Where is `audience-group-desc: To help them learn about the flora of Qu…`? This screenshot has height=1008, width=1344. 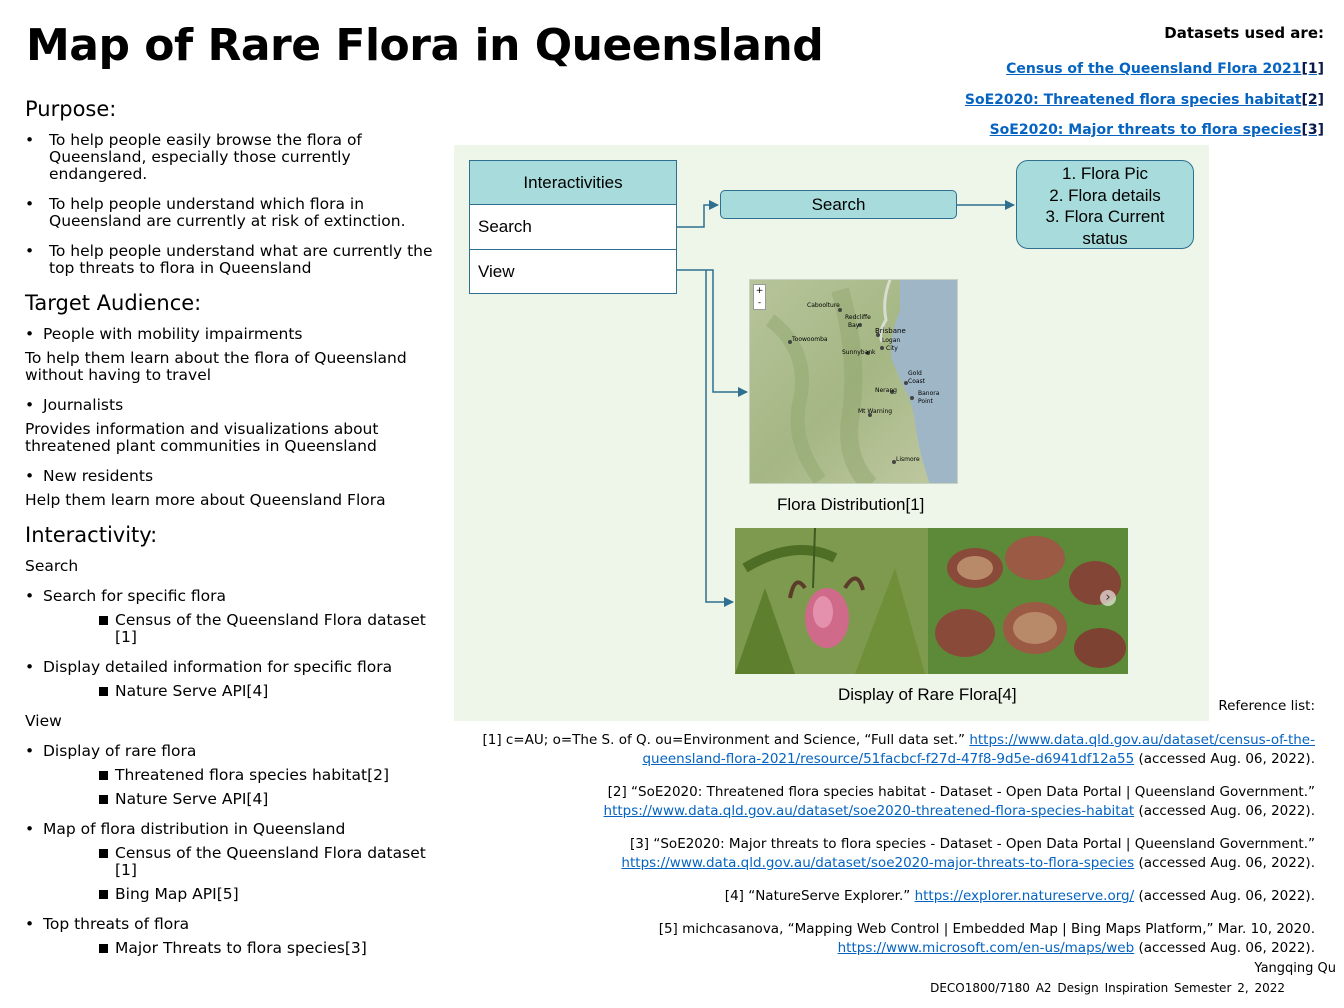
audience-group-desc: To help them learn about the flora of Qu… is located at coordinates (216, 366).